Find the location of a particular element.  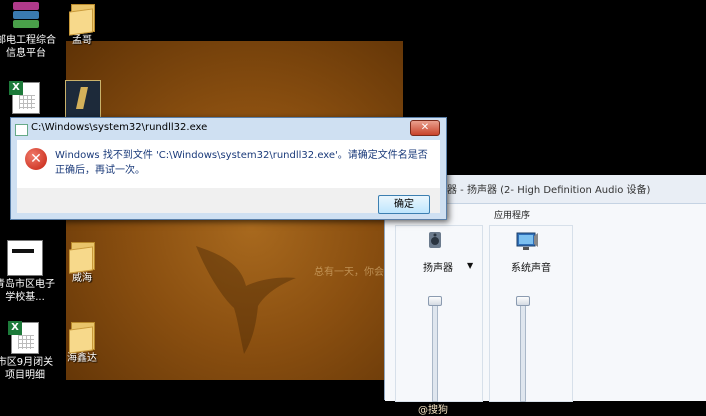

ok-button: 确定 is located at coordinates (404, 204).